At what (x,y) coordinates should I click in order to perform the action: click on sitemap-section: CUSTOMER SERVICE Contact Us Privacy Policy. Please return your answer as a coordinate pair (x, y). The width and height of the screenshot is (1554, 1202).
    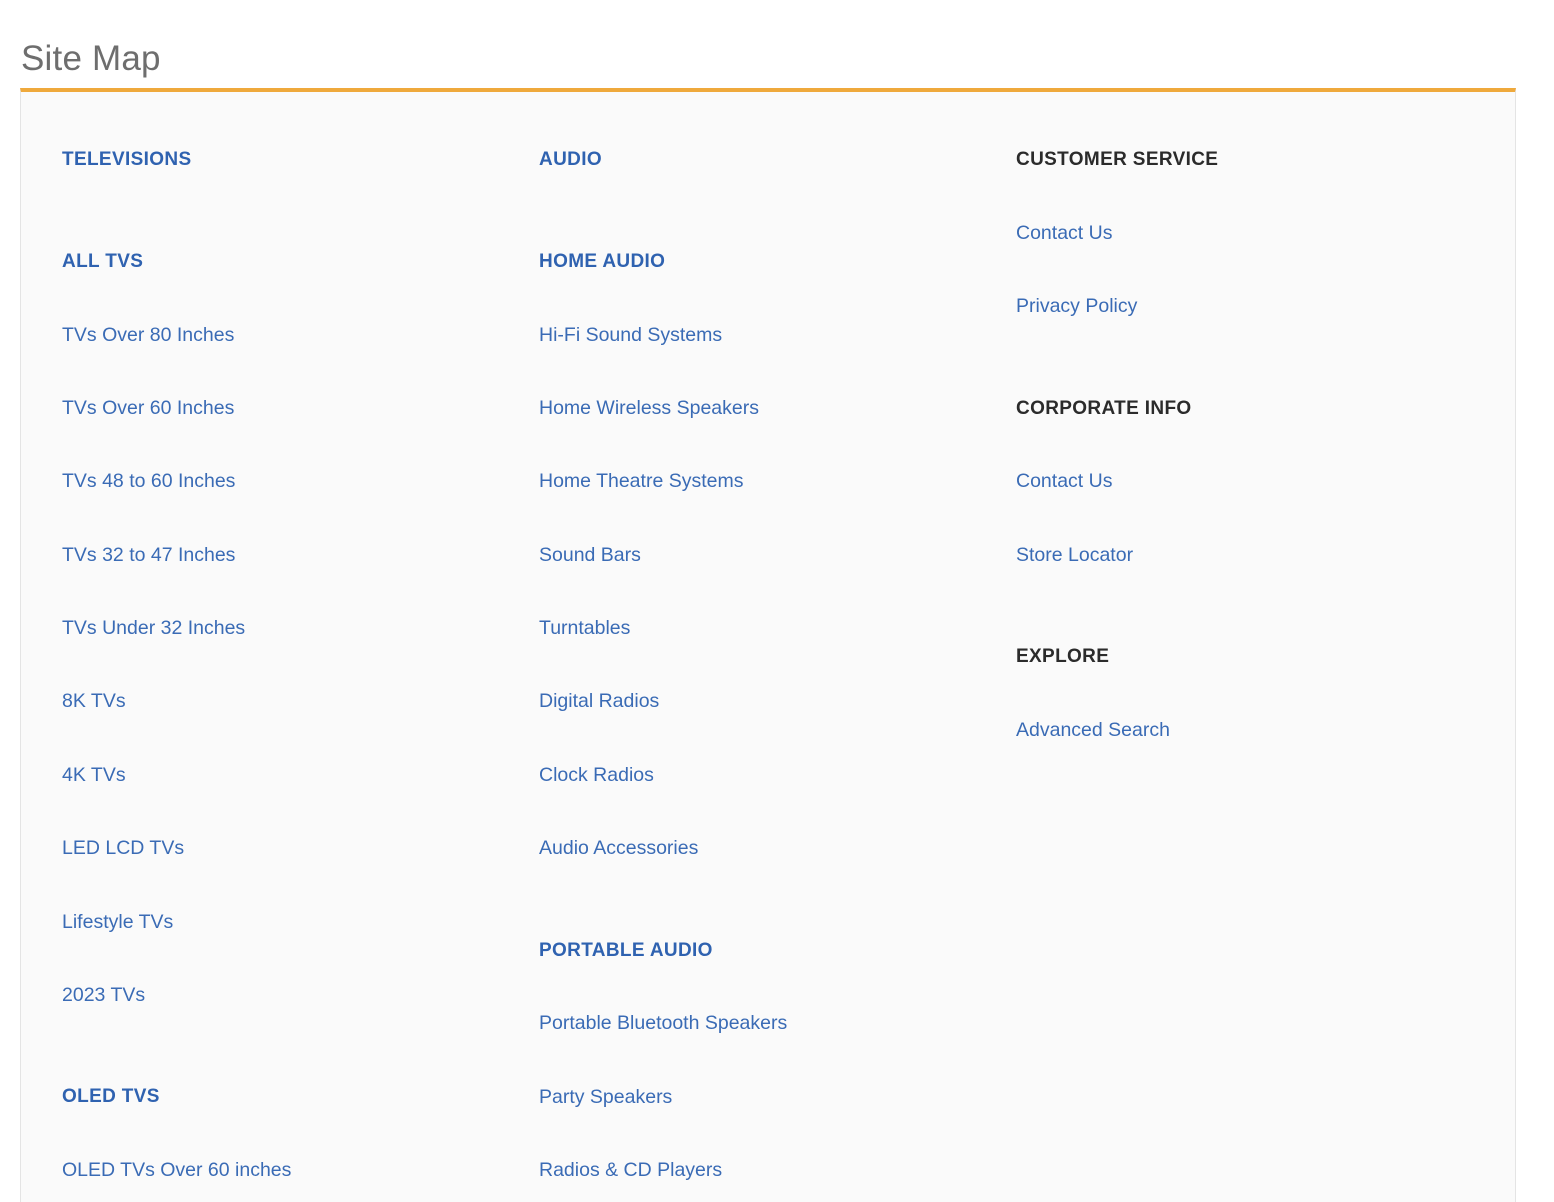
    Looking at the image, I should click on (1236, 205).